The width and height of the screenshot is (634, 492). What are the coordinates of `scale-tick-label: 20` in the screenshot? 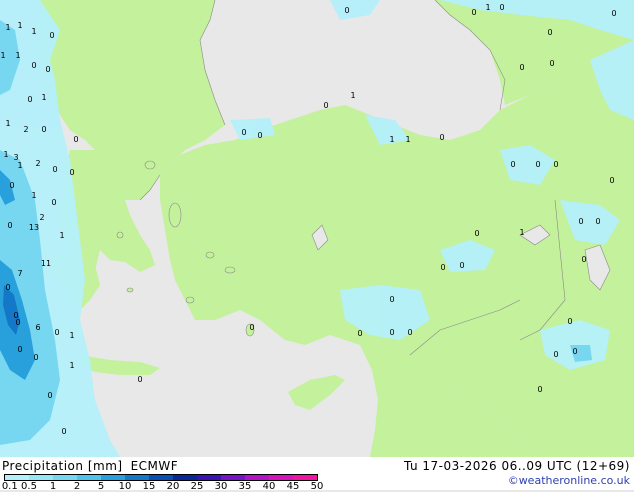 It's located at (173, 486).